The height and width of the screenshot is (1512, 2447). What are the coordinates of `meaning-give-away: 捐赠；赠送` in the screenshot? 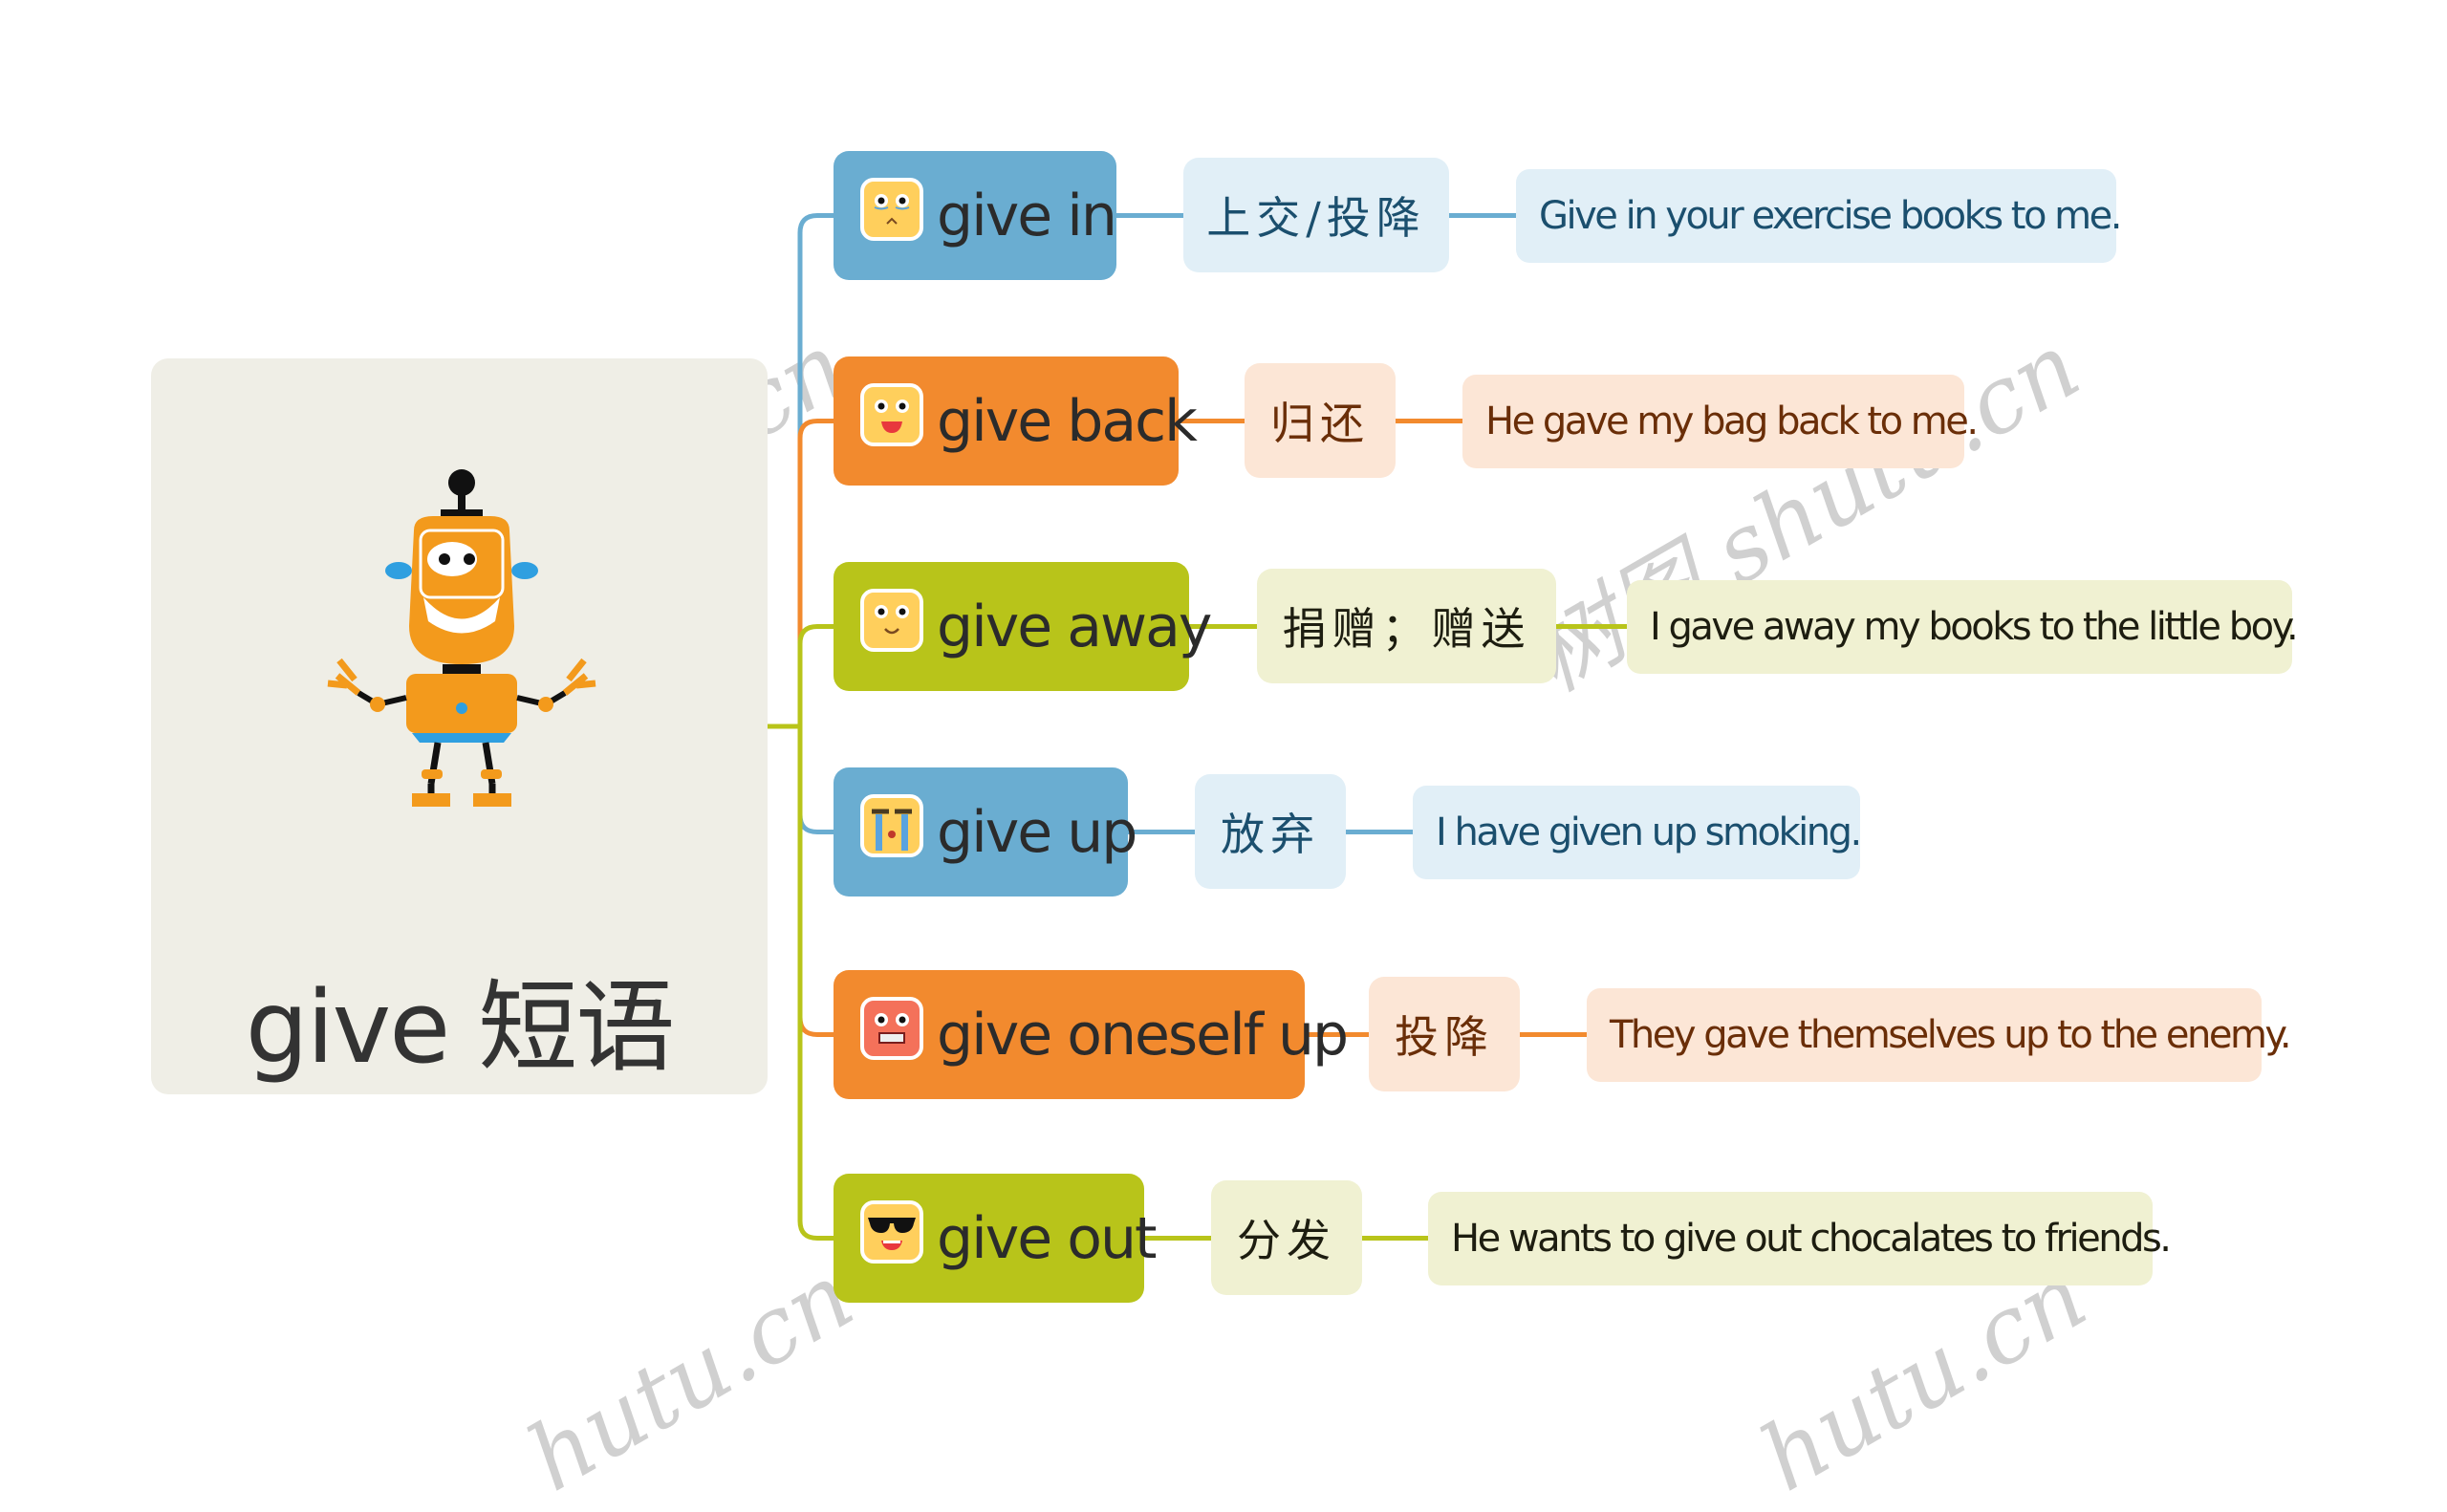 It's located at (1406, 626).